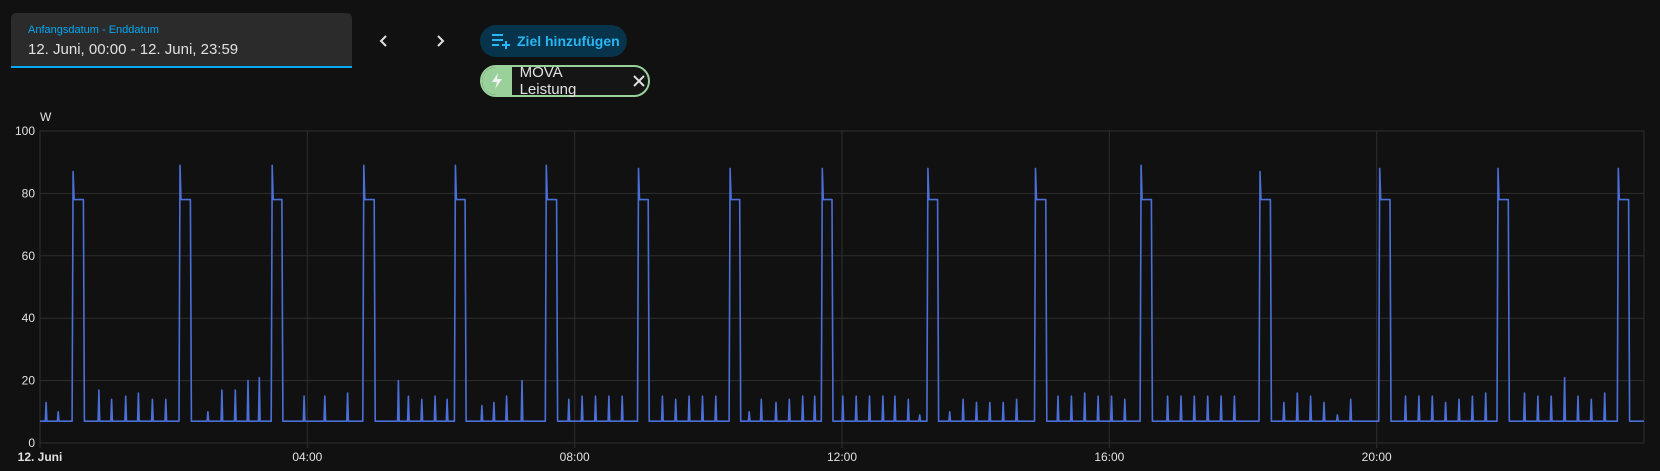 The height and width of the screenshot is (471, 1660). I want to click on x-tick-label: 08:00, so click(575, 457).